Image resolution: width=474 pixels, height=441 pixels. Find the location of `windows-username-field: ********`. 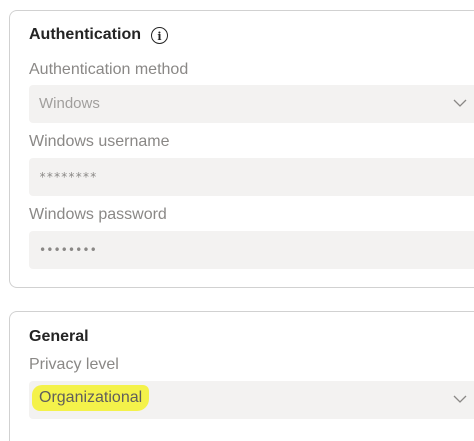

windows-username-field: ******** is located at coordinates (251, 177).